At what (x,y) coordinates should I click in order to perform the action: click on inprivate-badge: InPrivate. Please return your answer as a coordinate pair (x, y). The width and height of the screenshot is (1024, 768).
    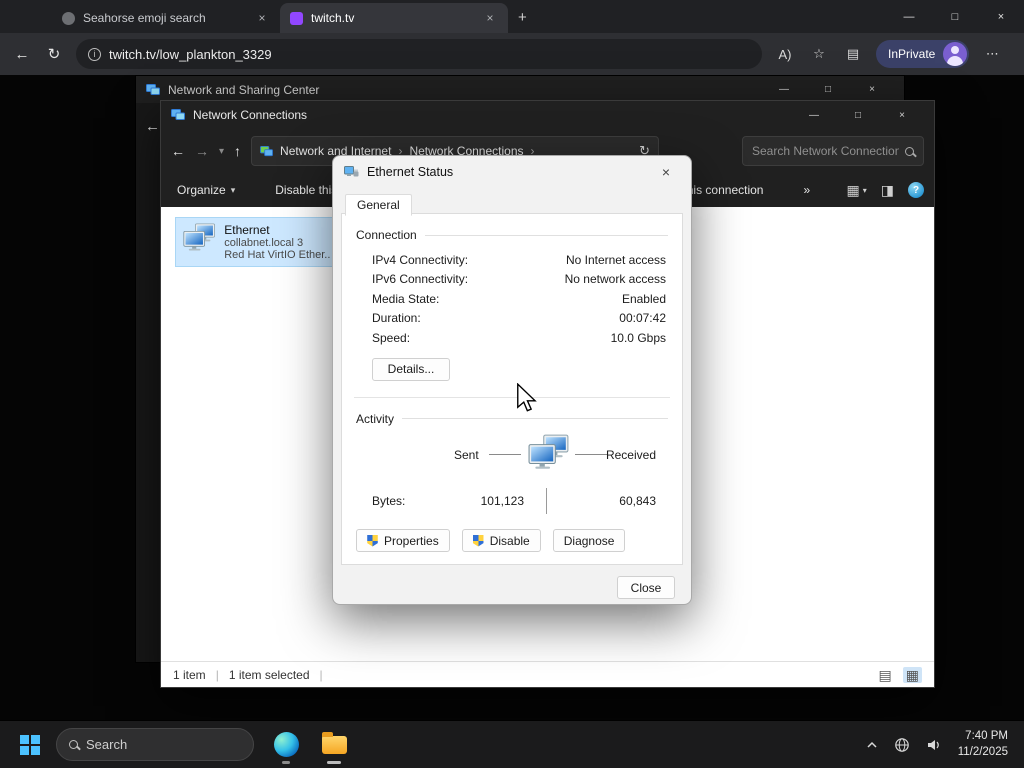
    Looking at the image, I should click on (923, 54).